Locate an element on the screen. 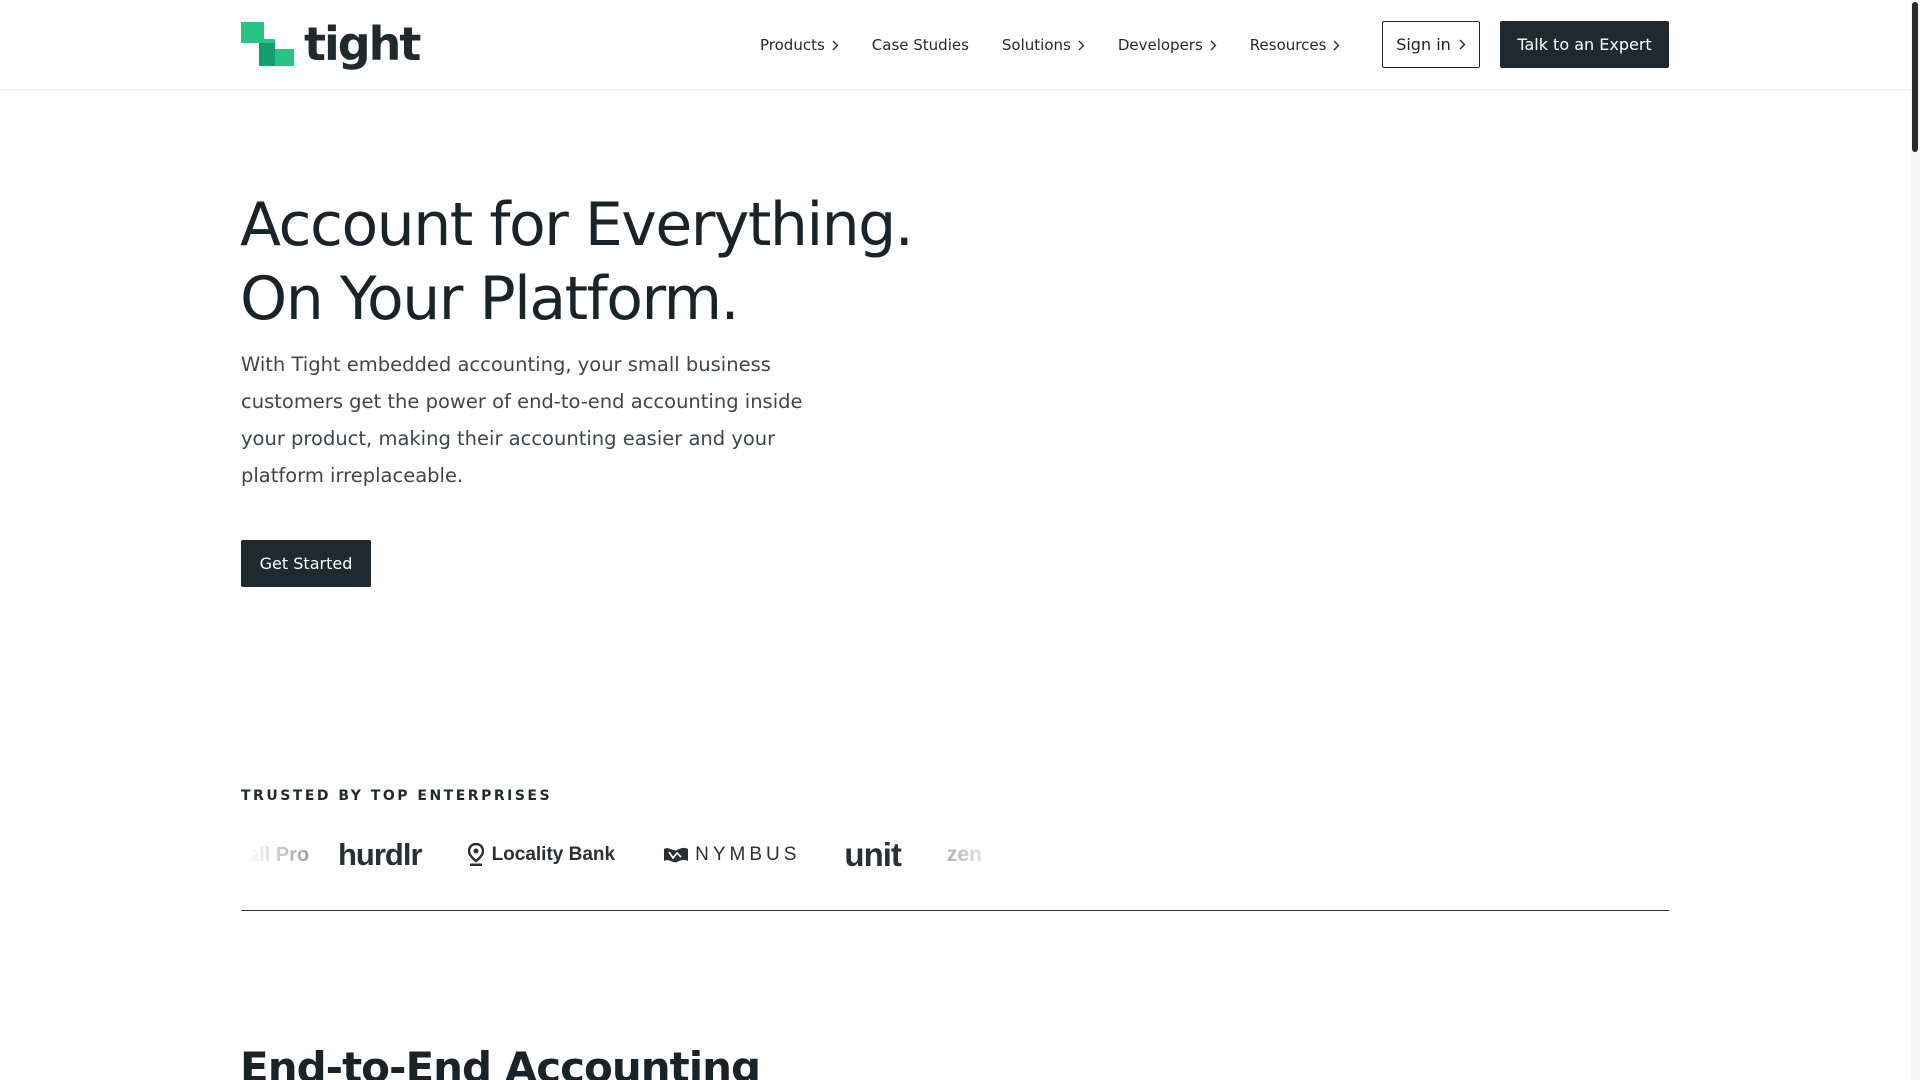  customer-logo-nymbus-text: NYMBUS is located at coordinates (748, 854).